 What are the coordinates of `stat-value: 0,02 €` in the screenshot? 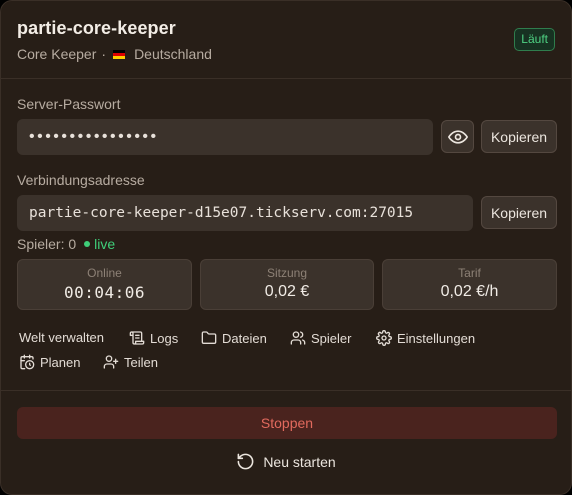 It's located at (287, 291).